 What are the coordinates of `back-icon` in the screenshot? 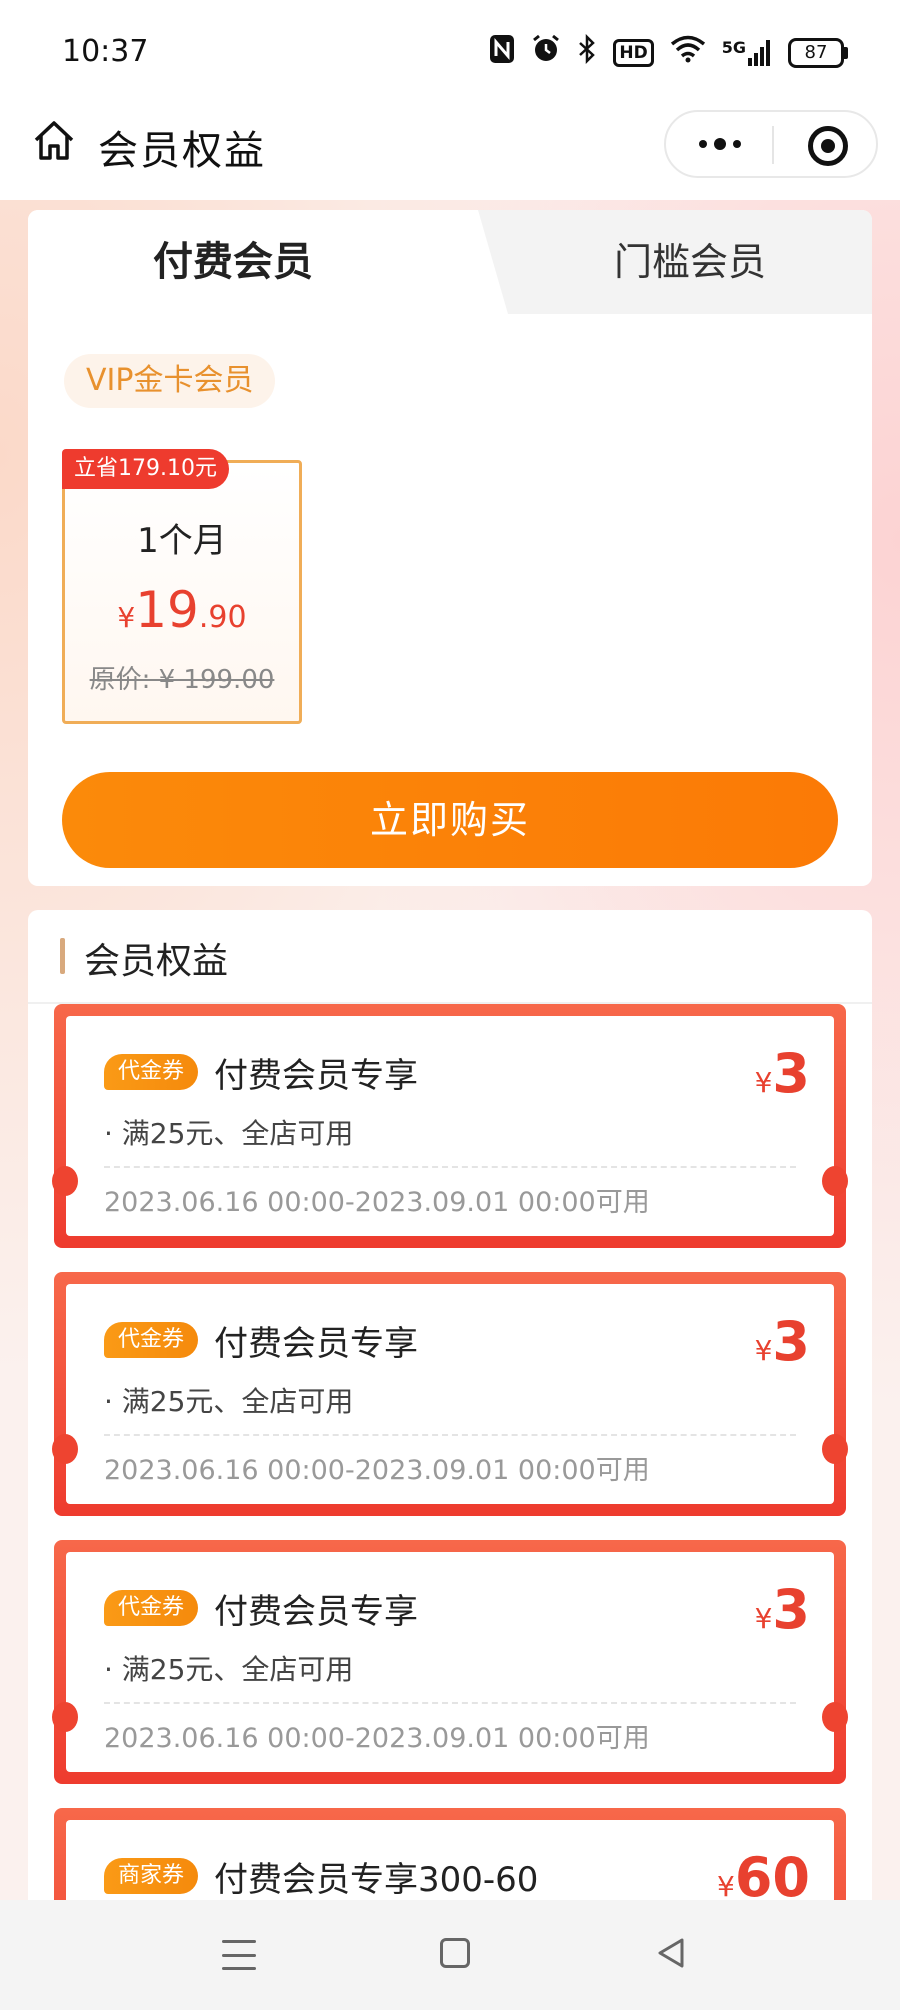 It's located at (671, 1953).